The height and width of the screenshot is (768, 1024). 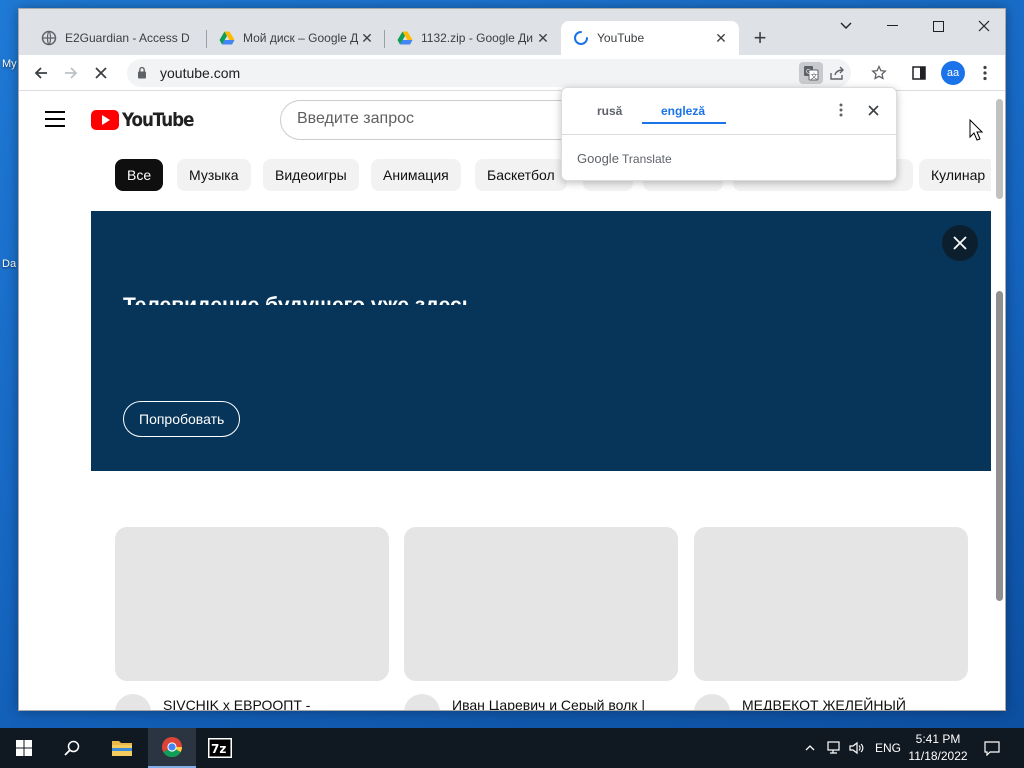 I want to click on video-card: МЕДВЕКОТ ЖЕЛЕЙНЫЙ, so click(x=831, y=618).